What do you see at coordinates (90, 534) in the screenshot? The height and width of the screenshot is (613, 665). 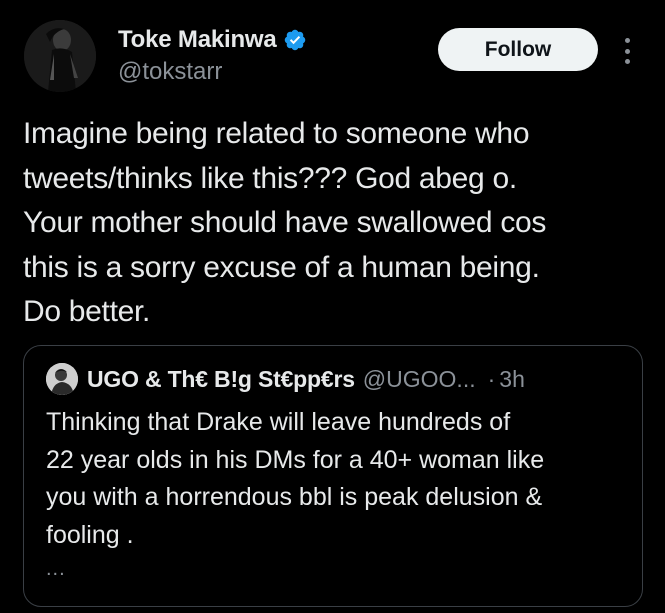 I see `quoted-text-line: fooling .` at bounding box center [90, 534].